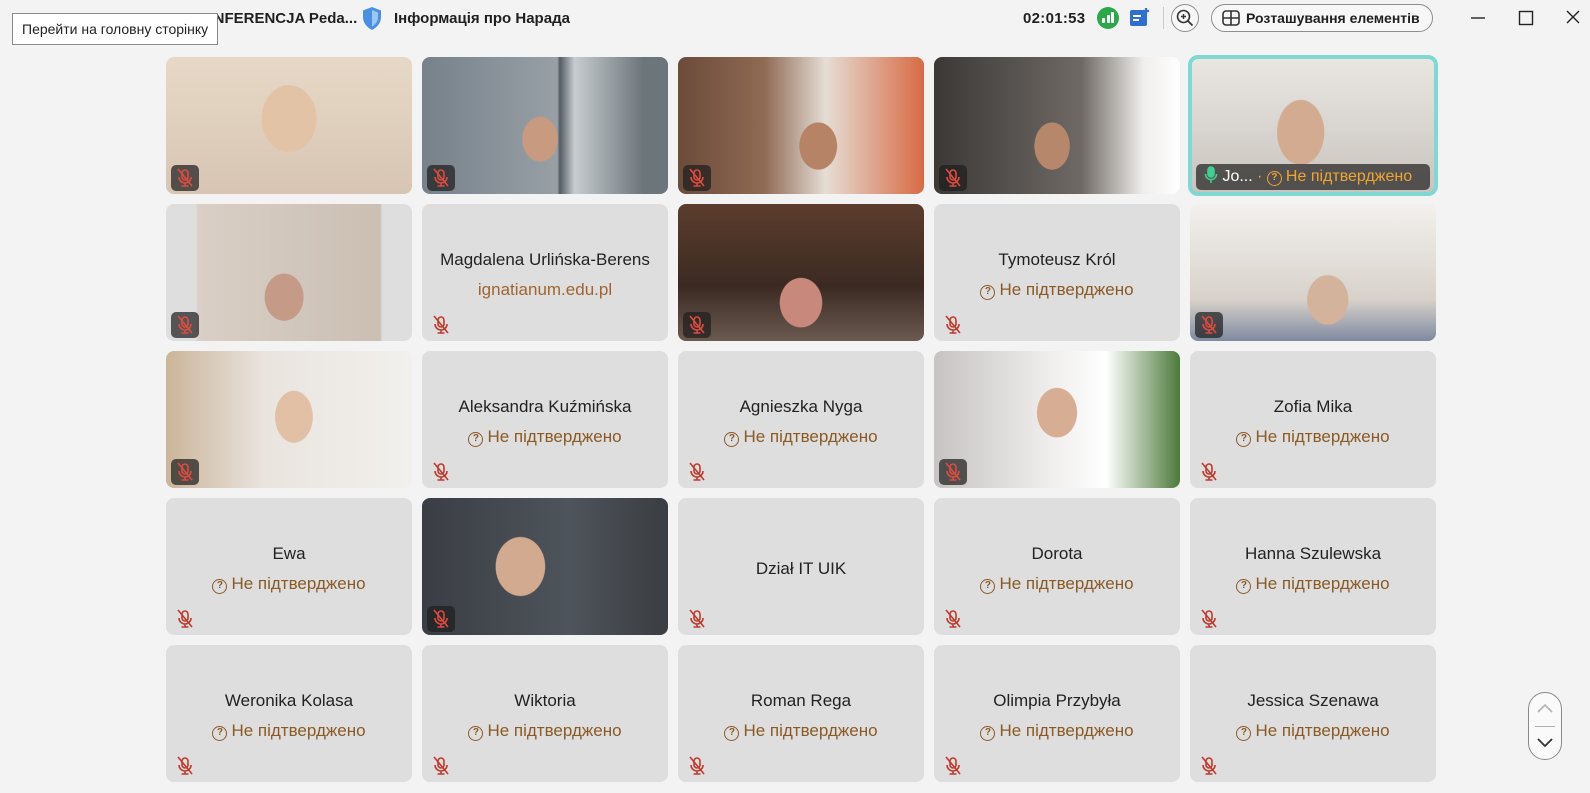 Image resolution: width=1590 pixels, height=793 pixels. What do you see at coordinates (1313, 566) in the screenshot?
I see `participant-tile: Hanna Szulewska ? Не підтверджено` at bounding box center [1313, 566].